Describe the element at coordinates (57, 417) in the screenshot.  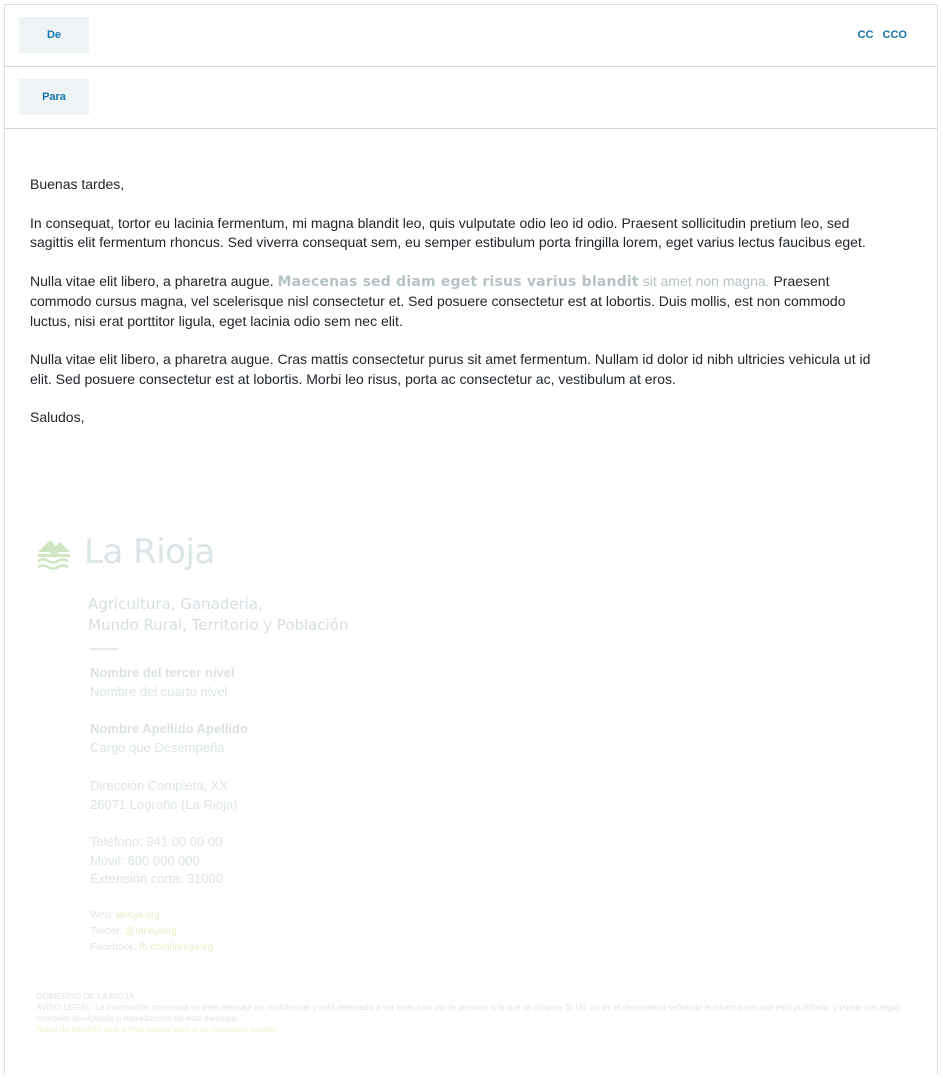
I see `closing: Saludos,` at that location.